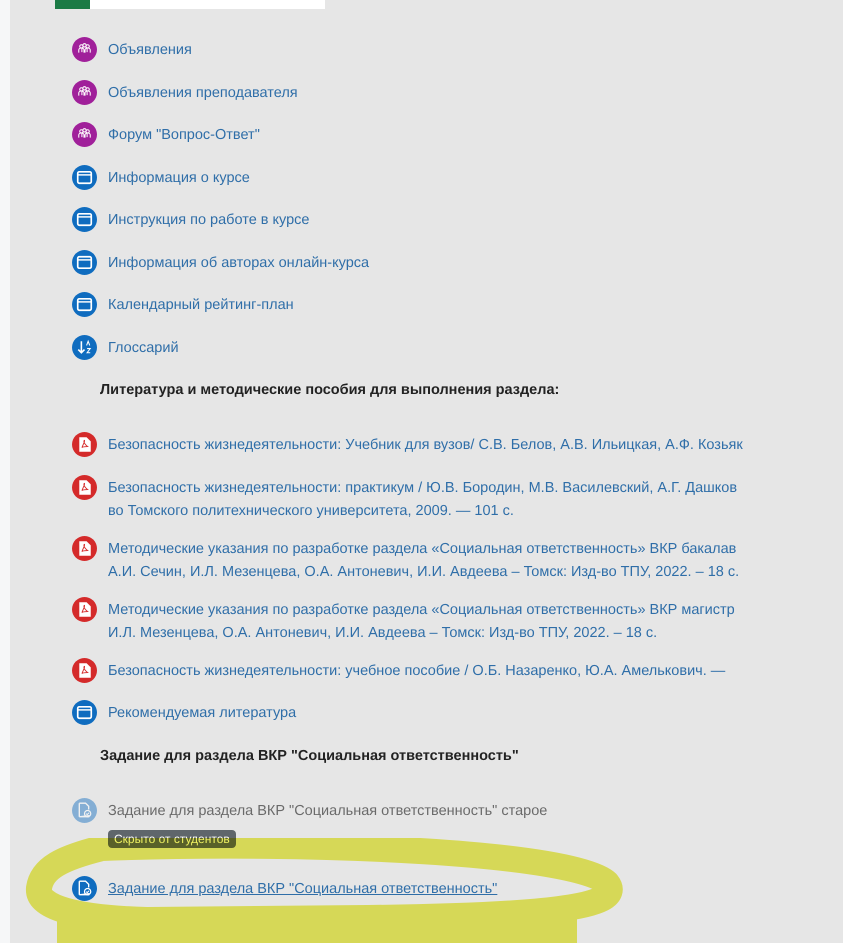  I want to click on activity-link: Безопасность жизнедеятельности: практикум / Ю.В. Бородин, М.В. Василевский, А.Г. Дашков, so click(423, 487).